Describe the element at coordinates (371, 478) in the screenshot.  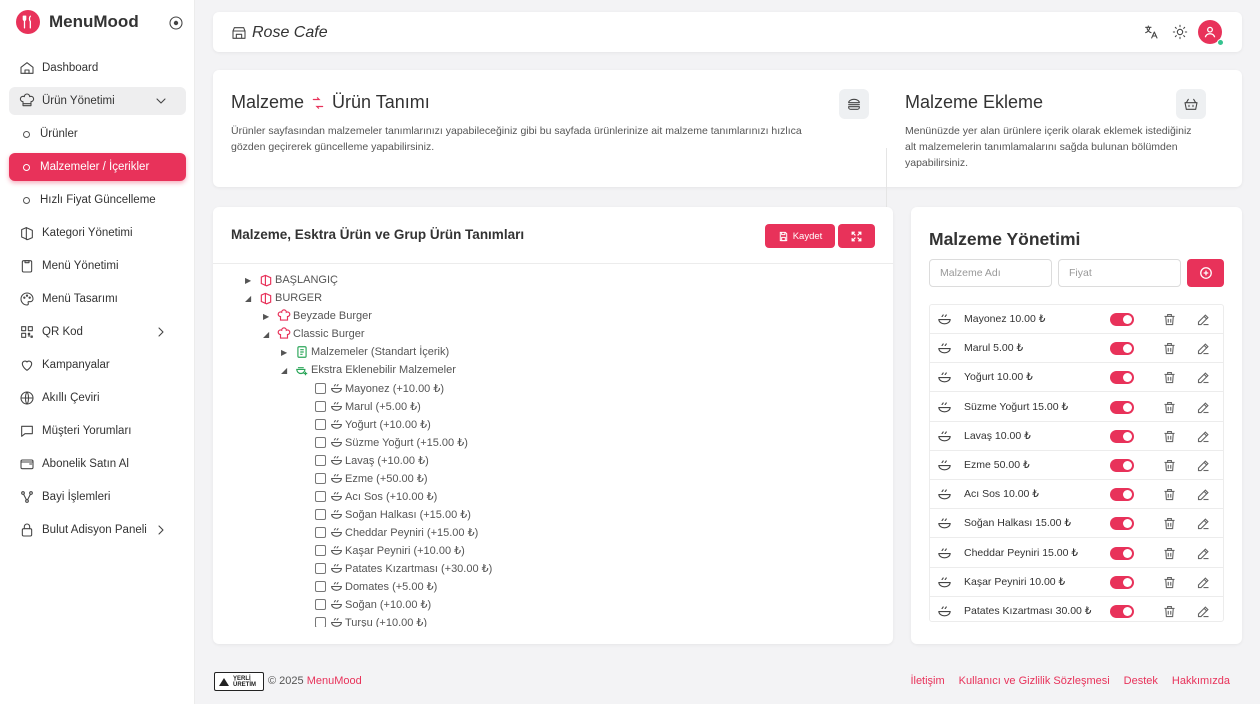
I see `tree-leaf-extra: Ezme (+50.00 ₺)` at that location.